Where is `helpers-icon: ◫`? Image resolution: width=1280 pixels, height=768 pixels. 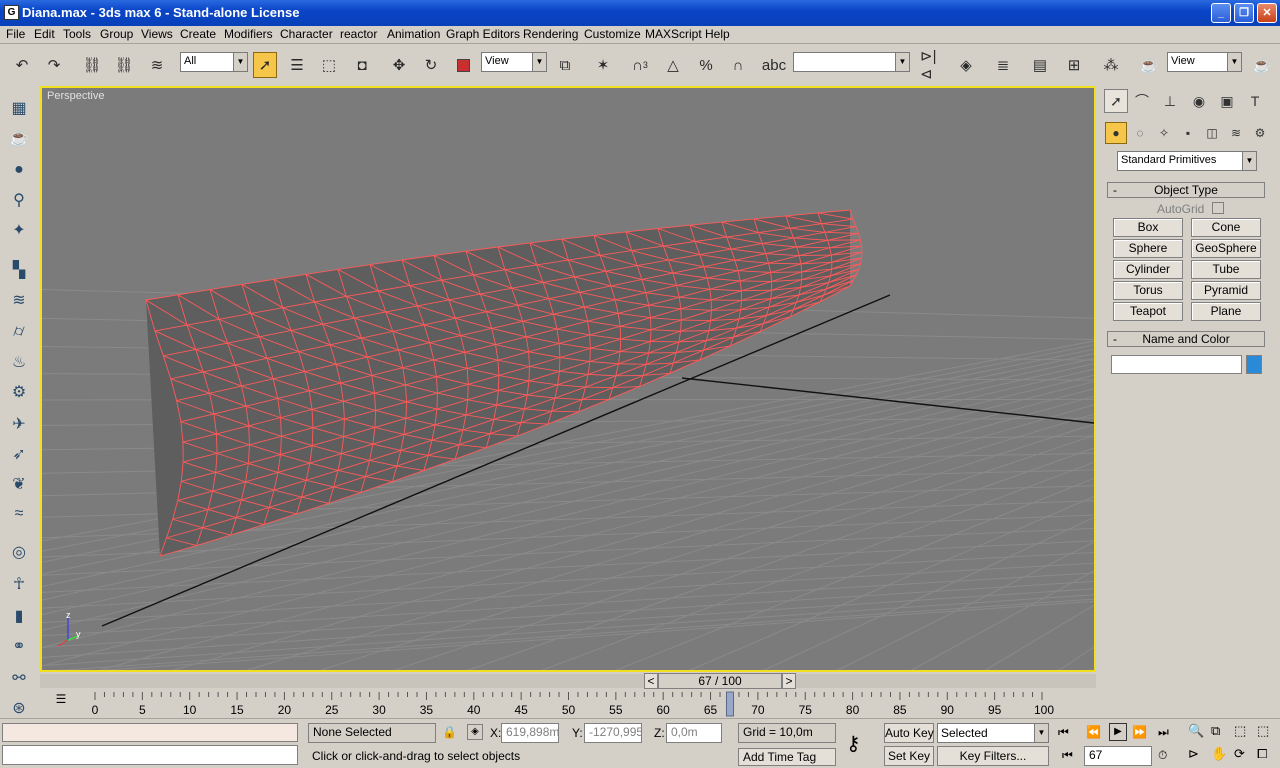
helpers-icon: ◫ is located at coordinates (1212, 133).